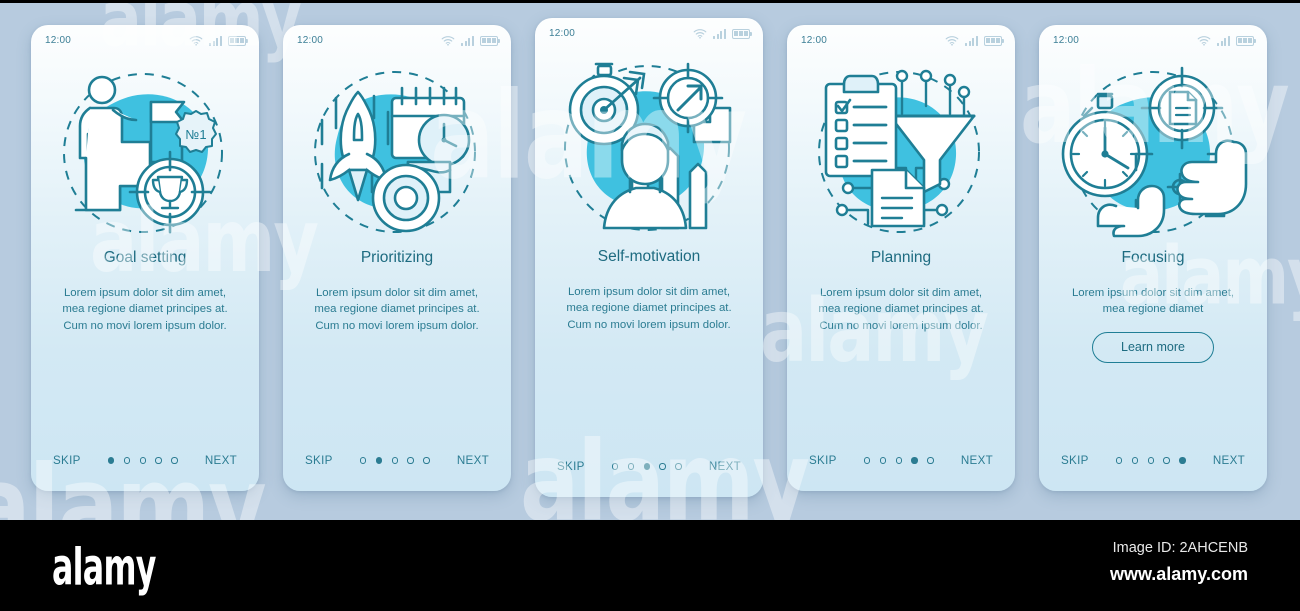 The width and height of the screenshot is (1300, 611). Describe the element at coordinates (901, 151) in the screenshot. I see `illustration-planning` at that location.